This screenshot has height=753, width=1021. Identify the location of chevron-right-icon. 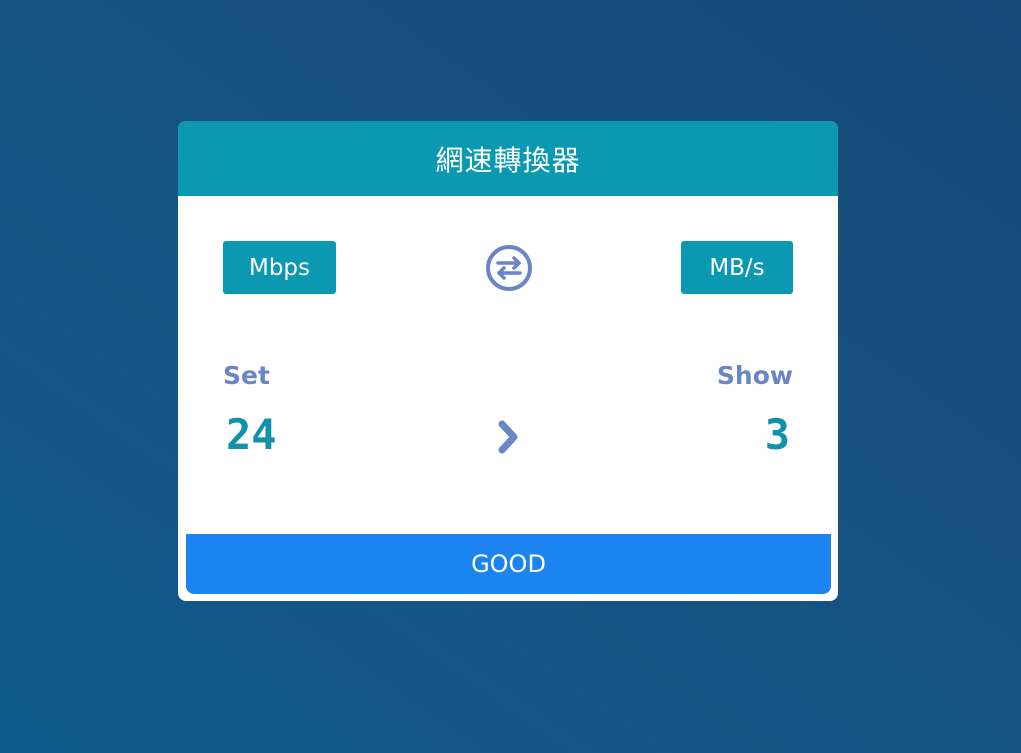
(508, 437).